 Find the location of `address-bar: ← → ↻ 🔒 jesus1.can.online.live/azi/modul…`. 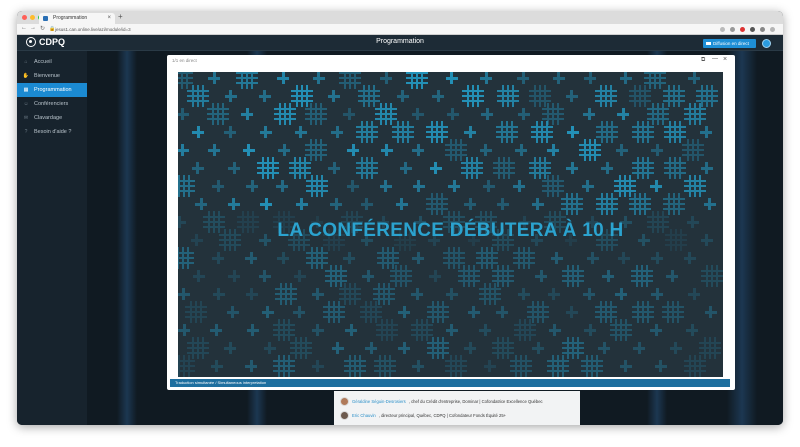

address-bar: ← → ↻ 🔒 jesus1.can.online.live/azi/modul… is located at coordinates (400, 29).